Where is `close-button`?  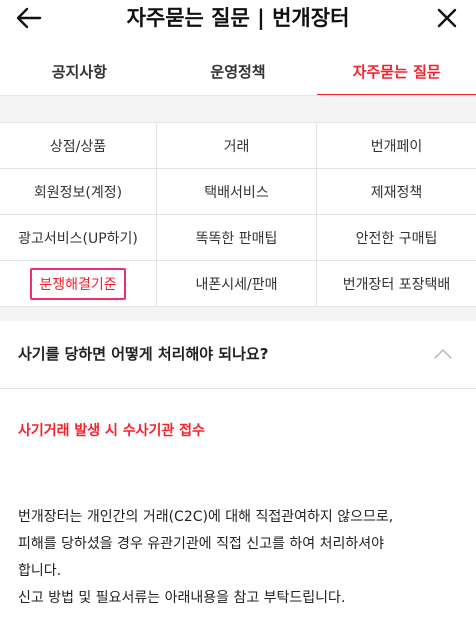 close-button is located at coordinates (447, 18).